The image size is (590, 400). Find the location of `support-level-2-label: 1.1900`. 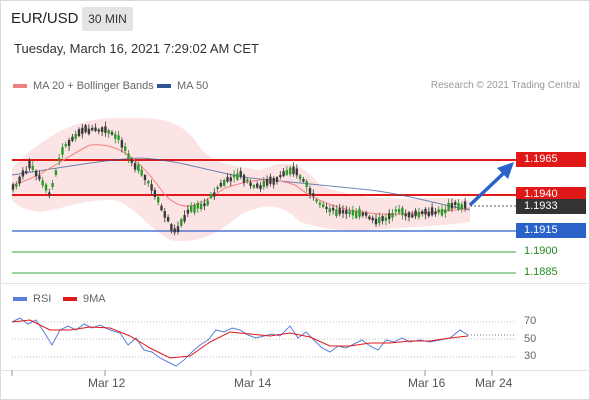

support-level-2-label: 1.1900 is located at coordinates (541, 251).